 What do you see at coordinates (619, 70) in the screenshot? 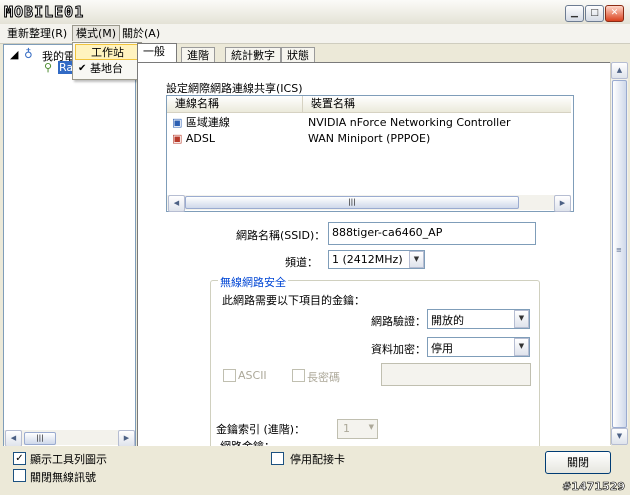
I see `scroll-up-icon: ▲` at bounding box center [619, 70].